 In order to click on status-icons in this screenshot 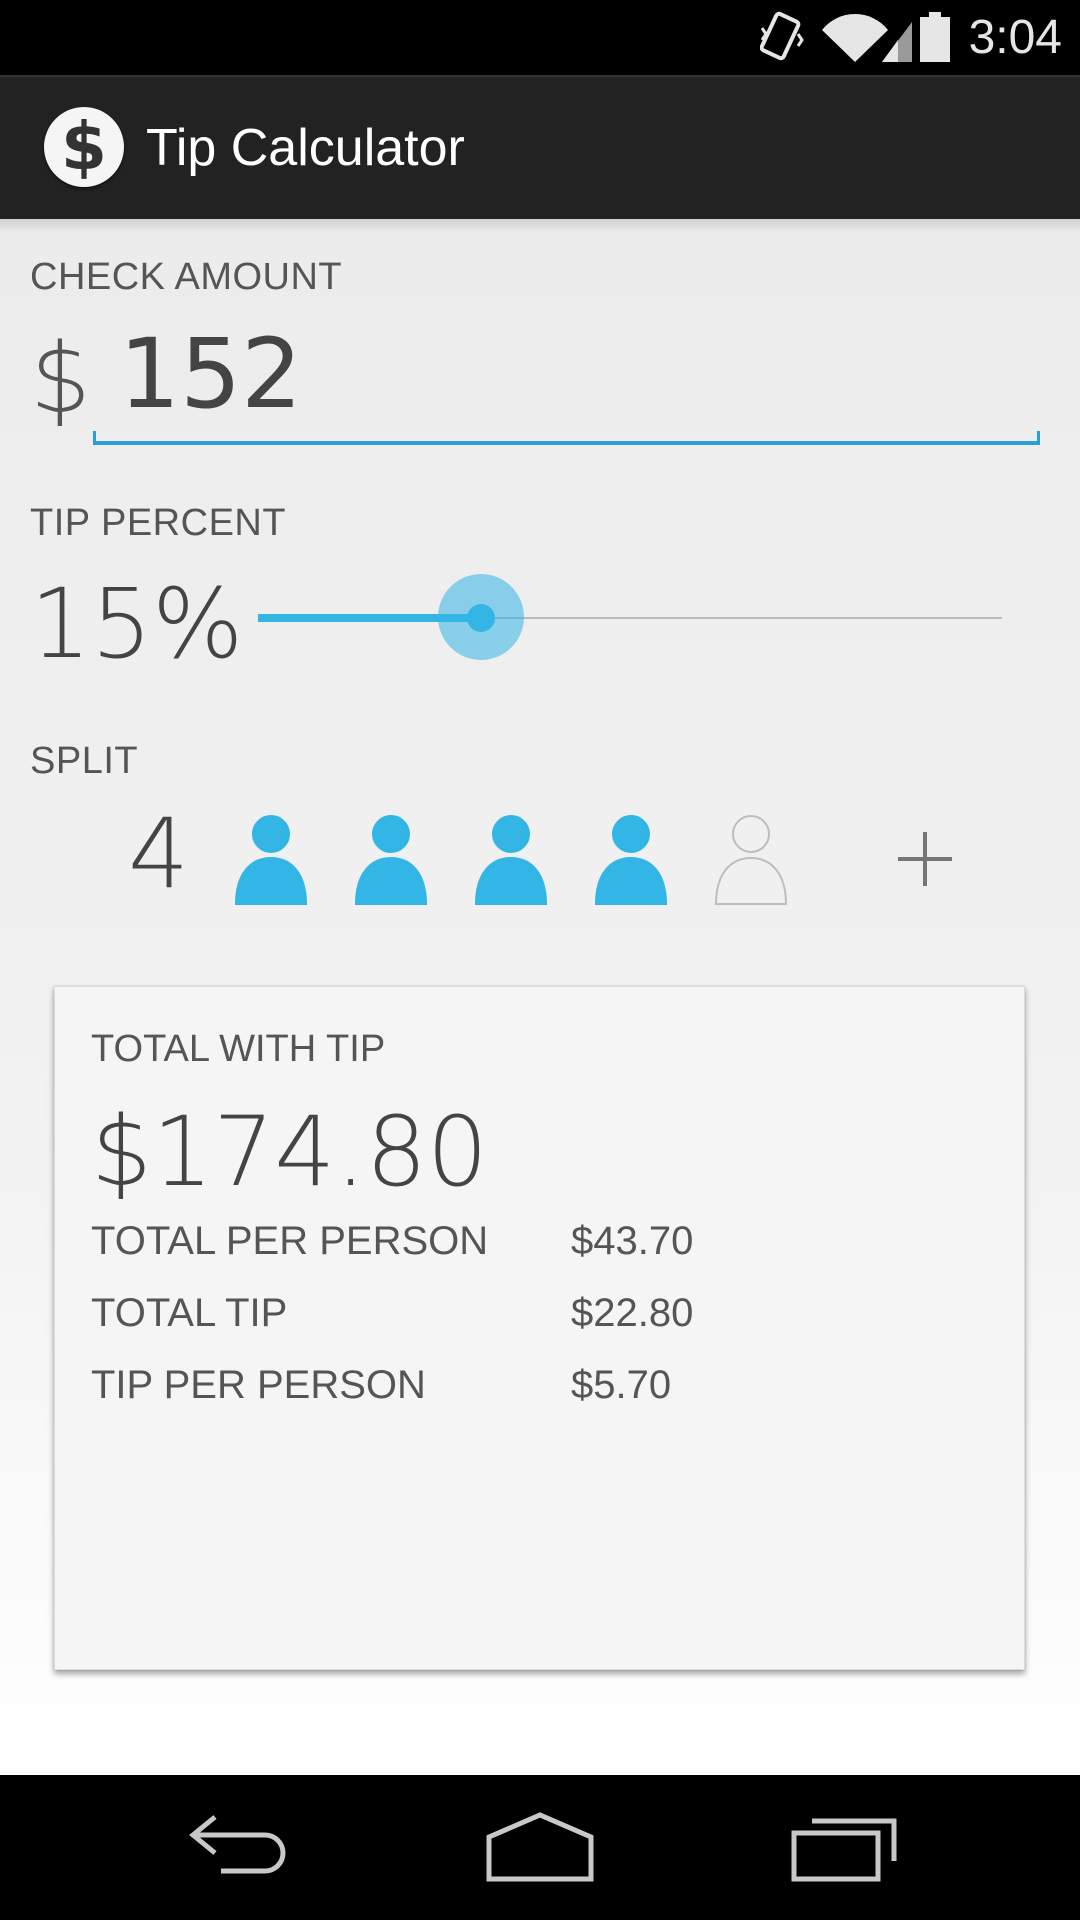, I will do `click(844, 38)`.